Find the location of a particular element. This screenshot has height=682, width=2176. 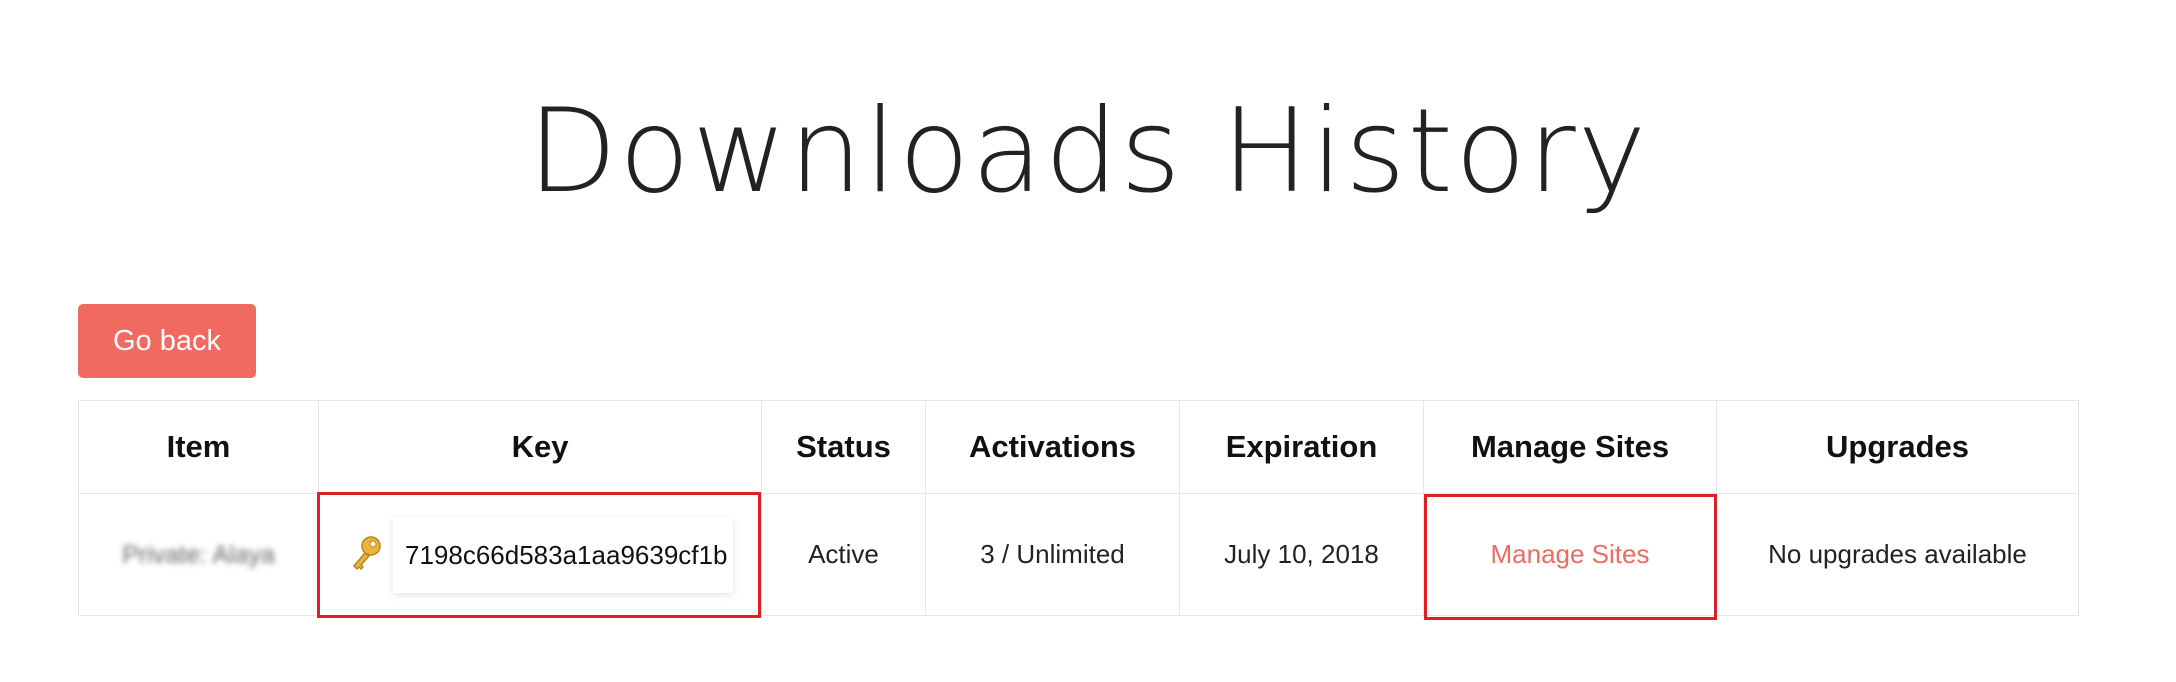

license-key-field: 7198c66d583a1aa9639cf1b is located at coordinates (563, 554).